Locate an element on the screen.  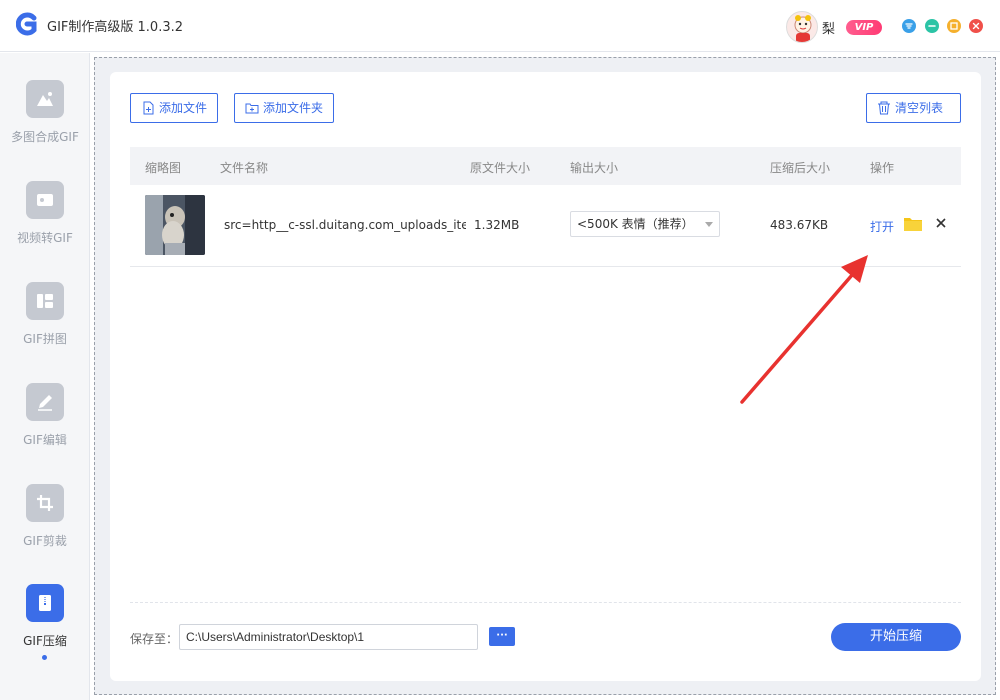
output-size-select: <500K 表情（推荐） is located at coordinates (645, 224).